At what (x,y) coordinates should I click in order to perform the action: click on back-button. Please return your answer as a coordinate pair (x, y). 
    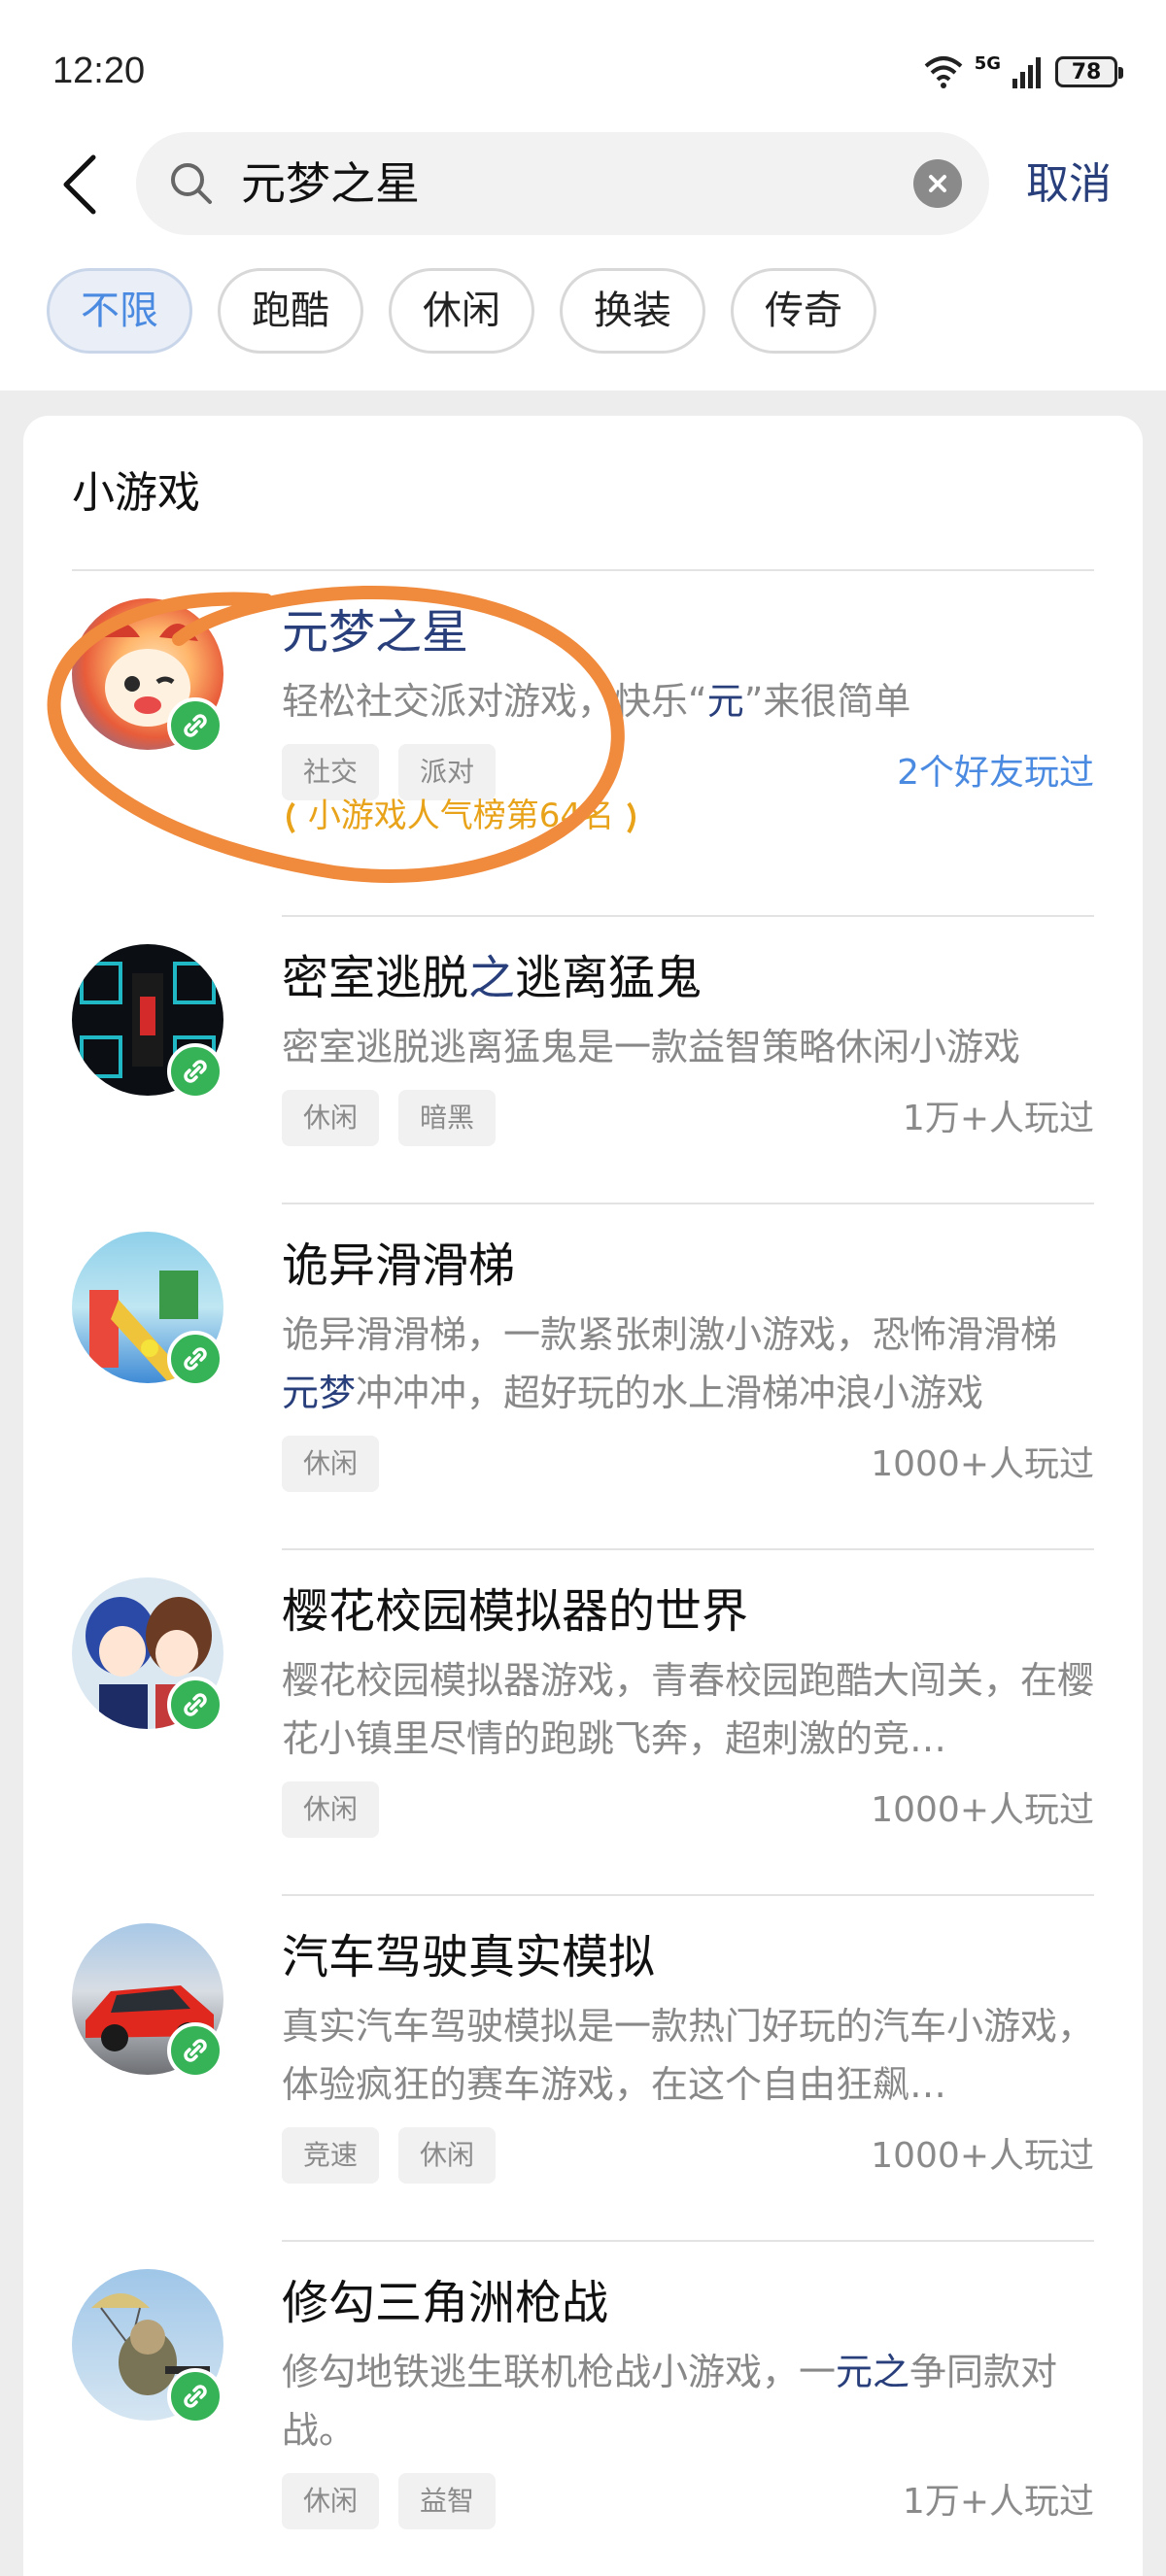
    Looking at the image, I should click on (80, 184).